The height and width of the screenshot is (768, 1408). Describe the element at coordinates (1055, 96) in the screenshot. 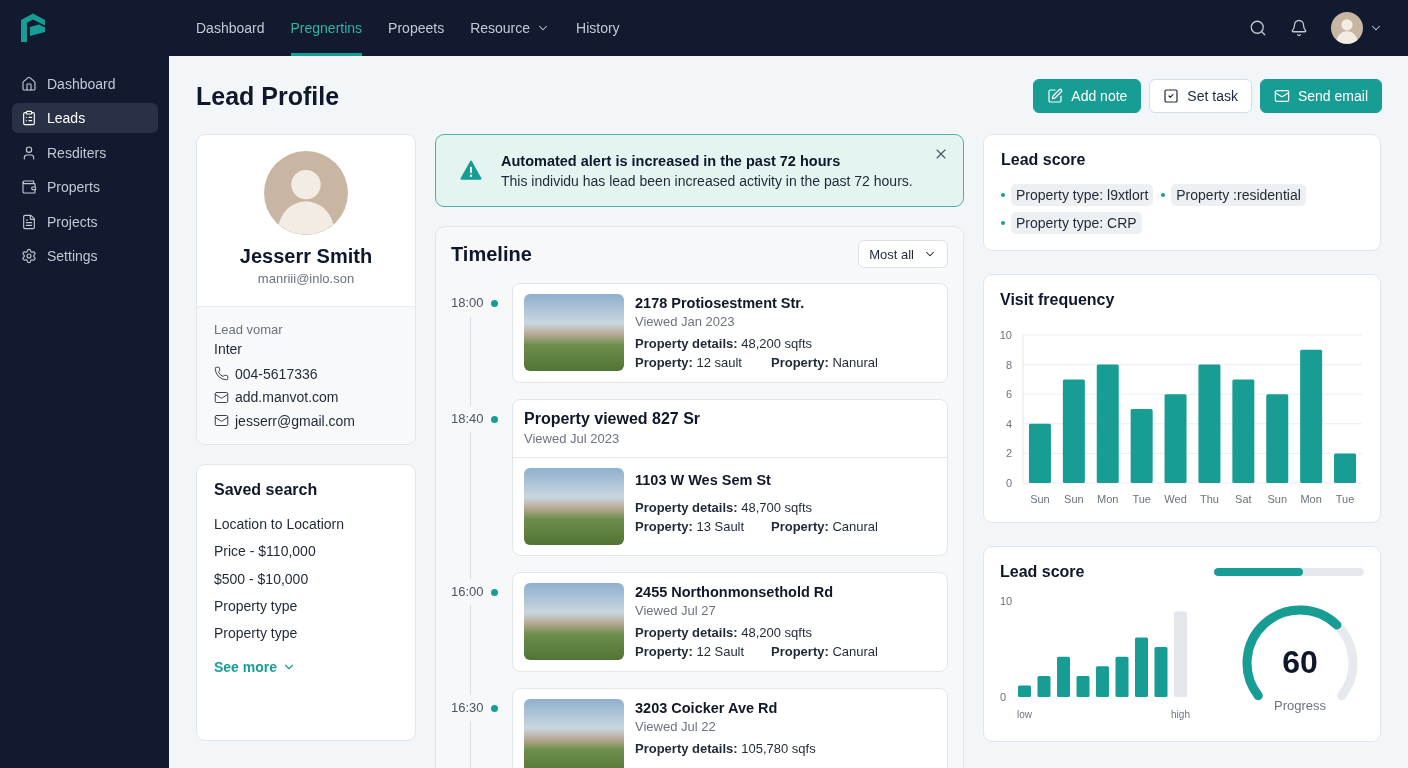

I see `edit-icon` at that location.